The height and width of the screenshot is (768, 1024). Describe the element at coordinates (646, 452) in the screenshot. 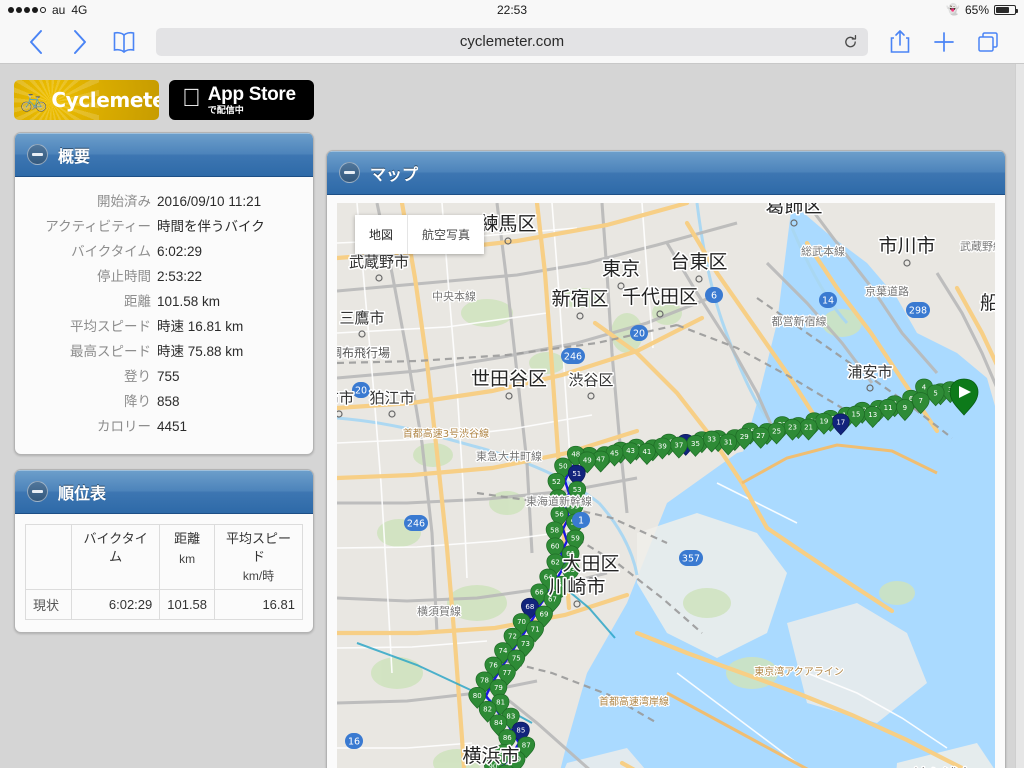

I see `svg-text: 41` at that location.